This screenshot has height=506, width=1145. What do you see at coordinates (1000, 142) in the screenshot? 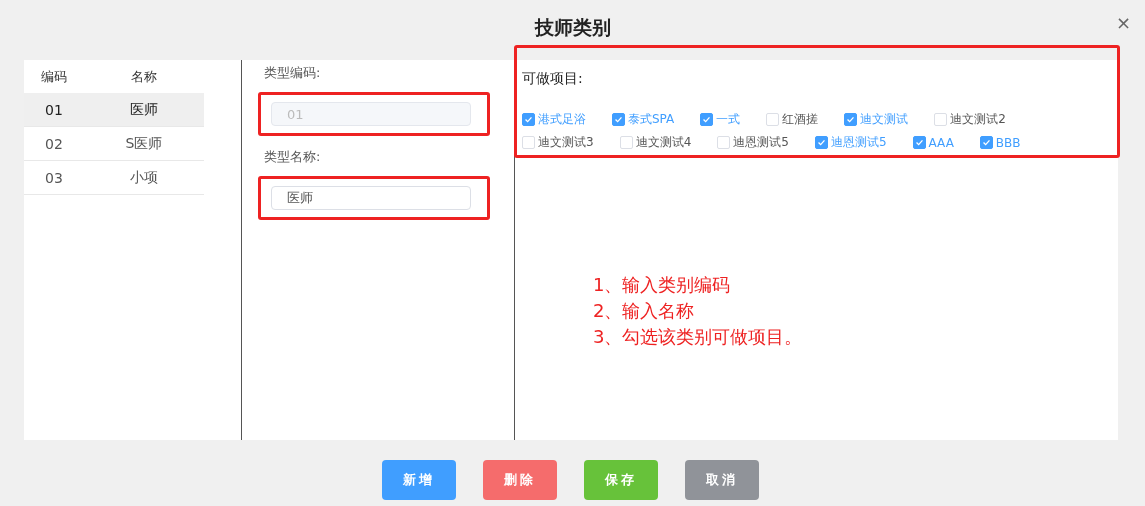
I see `project-checkbox: BBB` at bounding box center [1000, 142].